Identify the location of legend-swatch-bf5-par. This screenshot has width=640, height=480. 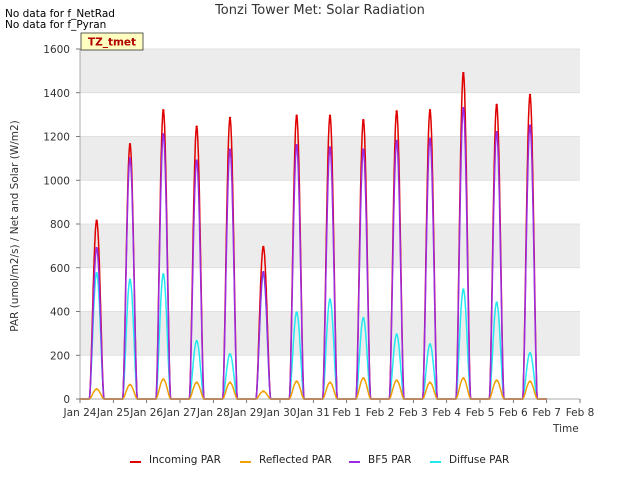
(354, 462).